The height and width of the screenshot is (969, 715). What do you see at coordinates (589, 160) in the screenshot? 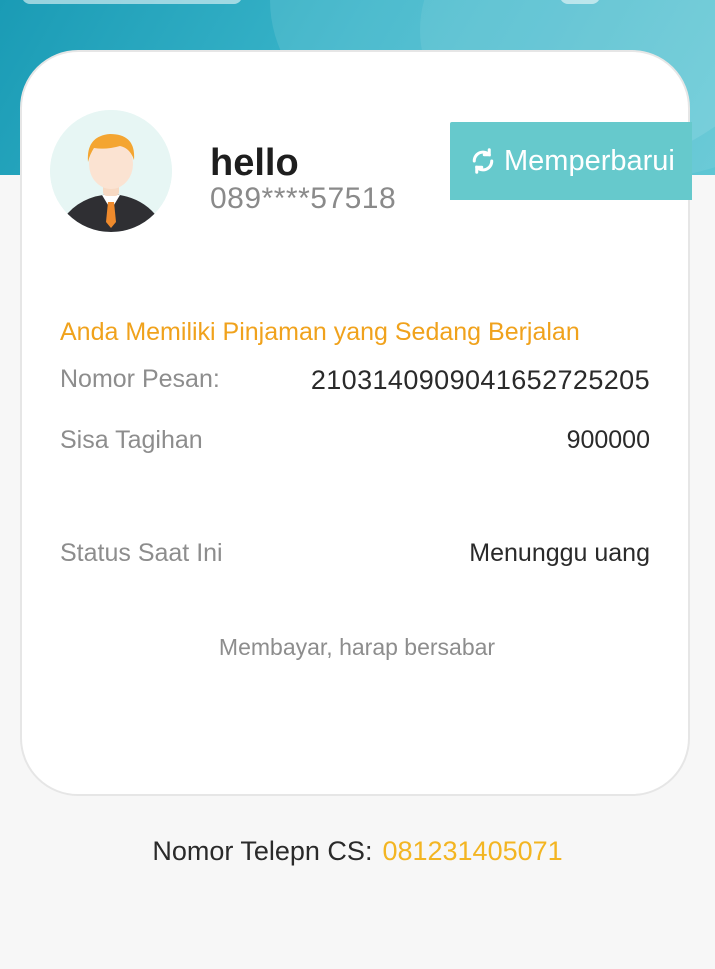
I see `refresh-button-label: Memperbarui` at bounding box center [589, 160].